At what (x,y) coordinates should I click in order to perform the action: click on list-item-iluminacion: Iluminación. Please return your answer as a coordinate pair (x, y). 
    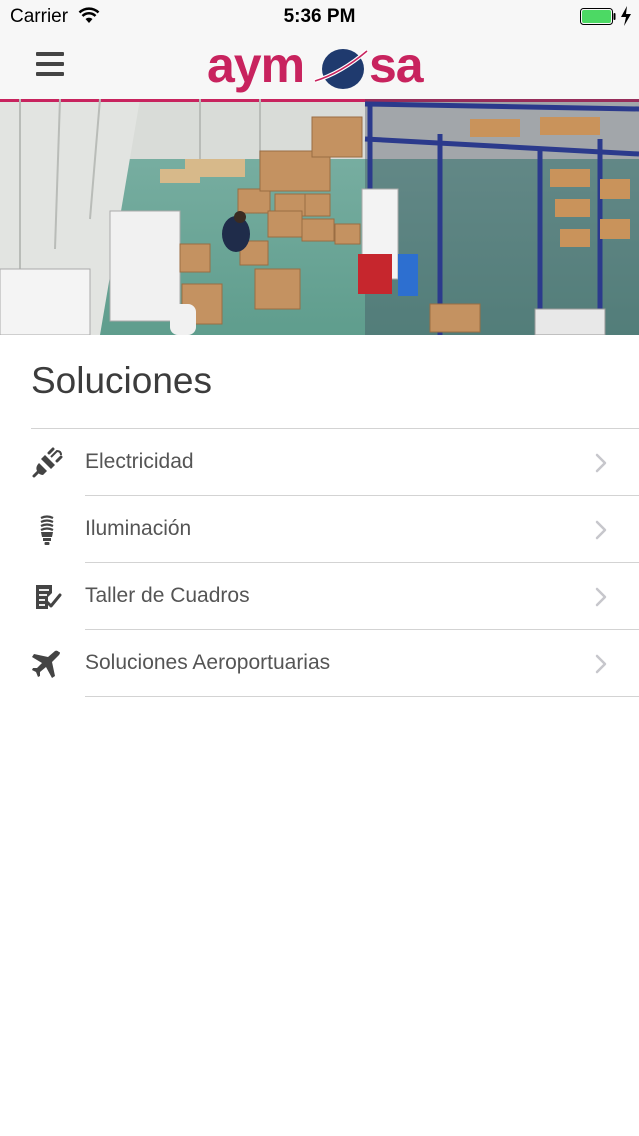
    Looking at the image, I should click on (319, 529).